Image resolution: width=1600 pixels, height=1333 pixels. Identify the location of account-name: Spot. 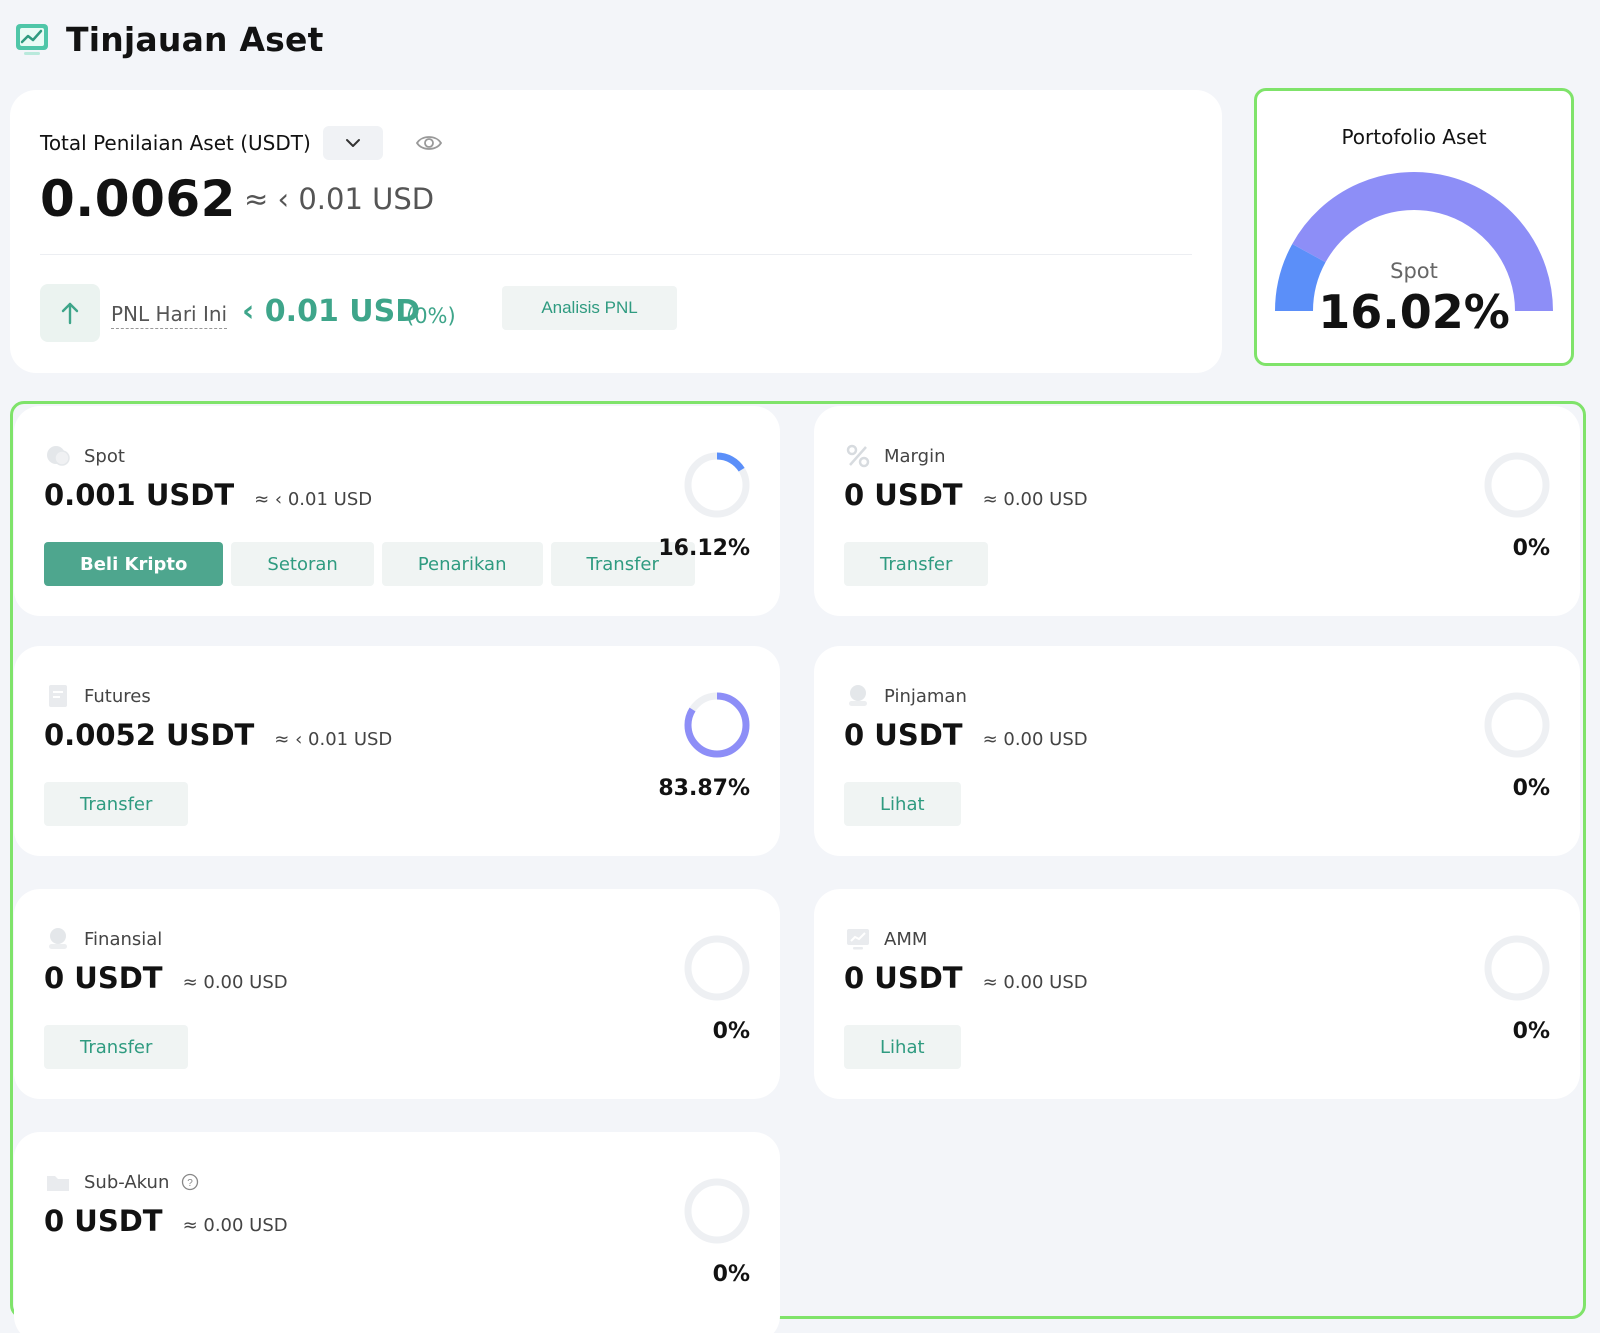
(104, 456).